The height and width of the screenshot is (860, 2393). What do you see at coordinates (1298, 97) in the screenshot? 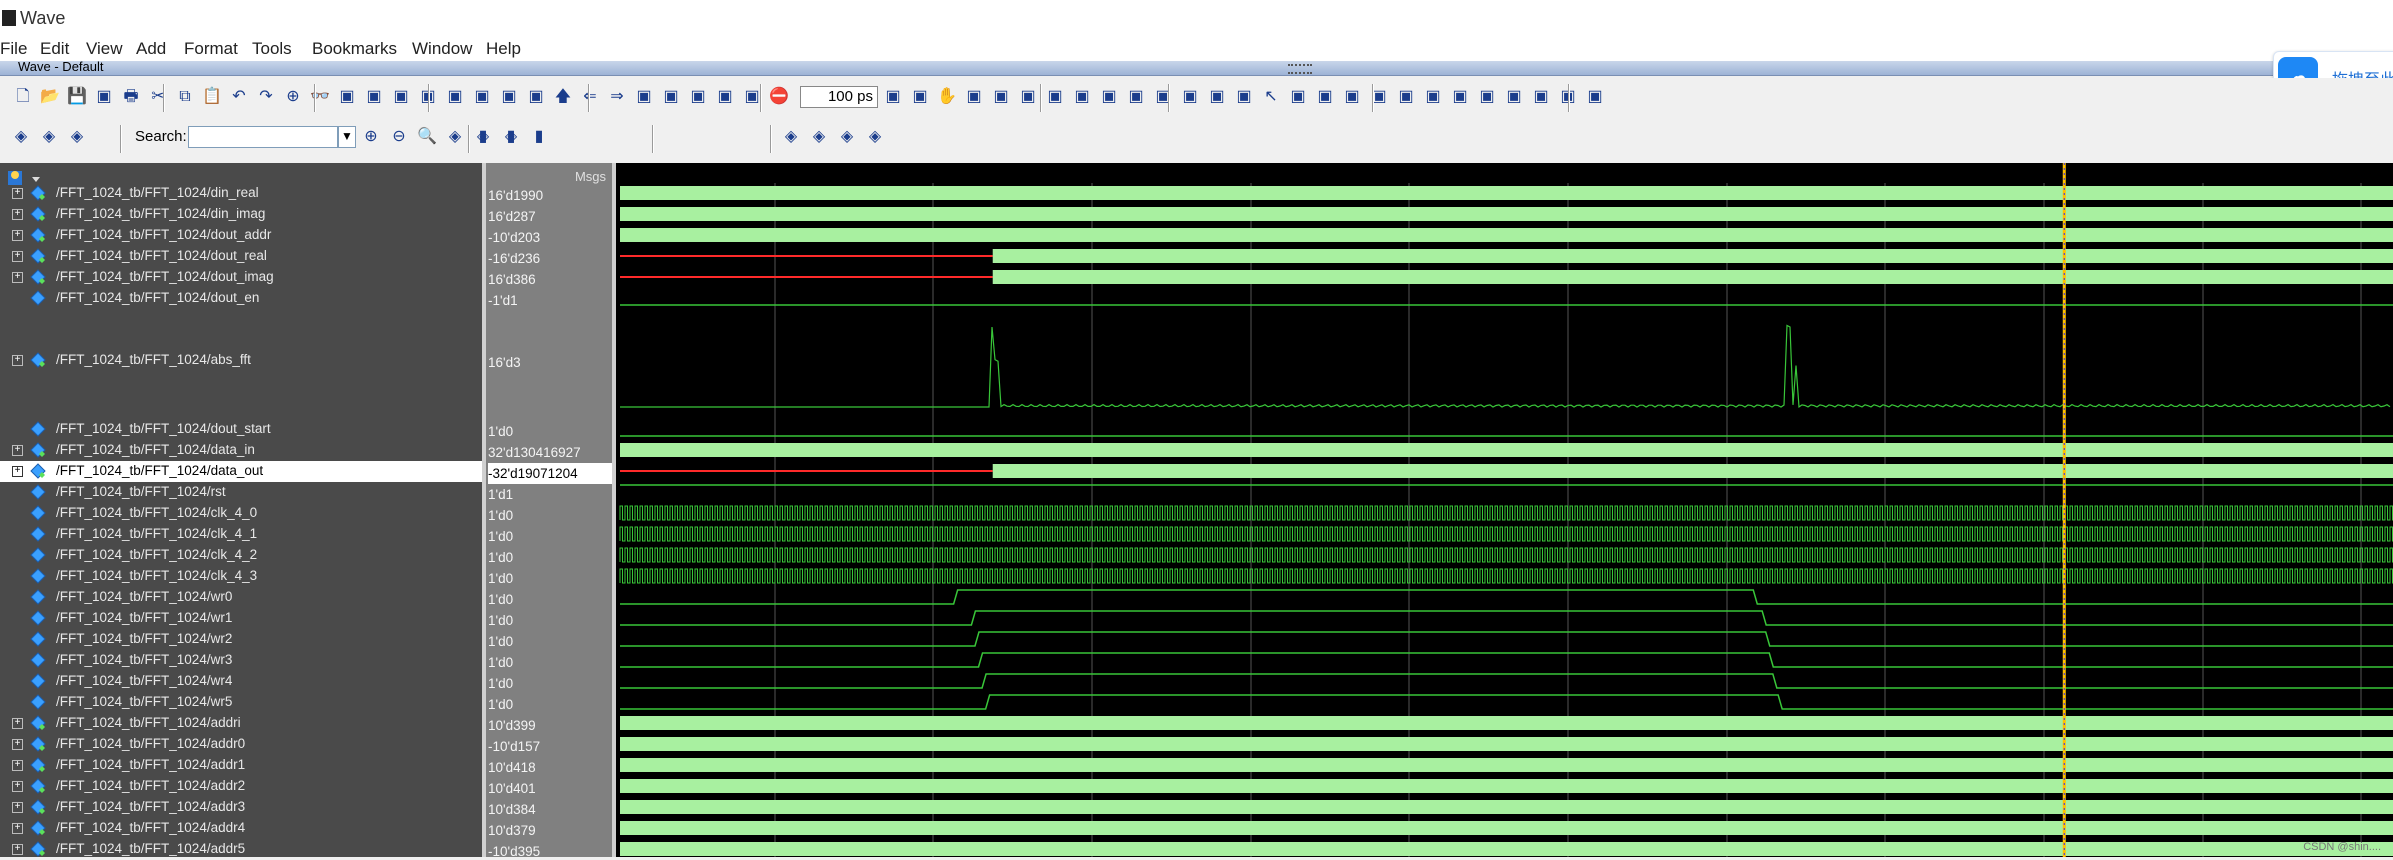
I see `zoom-mode-icon: ▣` at bounding box center [1298, 97].